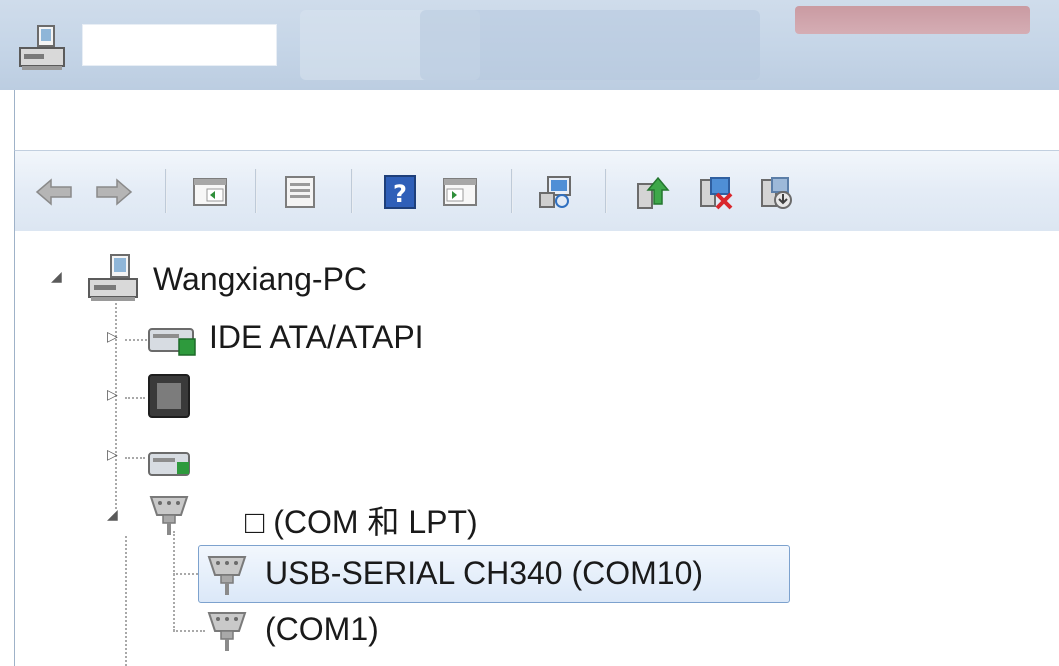 The image size is (1059, 666). I want to click on toolbar: ?, so click(536, 191).